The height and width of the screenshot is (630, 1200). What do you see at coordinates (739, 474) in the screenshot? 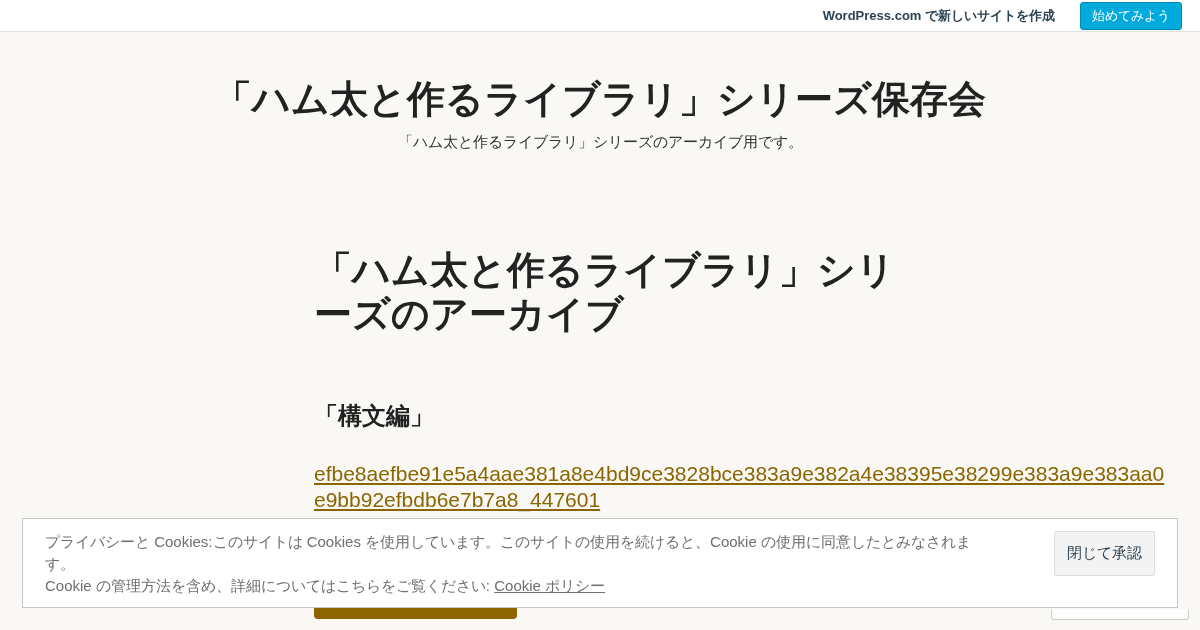
I see `post-link: efbe8aefbe91e5a4aae381a8e4bd9ce3828bce383a9e382a4e38395e38299e383a9e383aa0` at bounding box center [739, 474].